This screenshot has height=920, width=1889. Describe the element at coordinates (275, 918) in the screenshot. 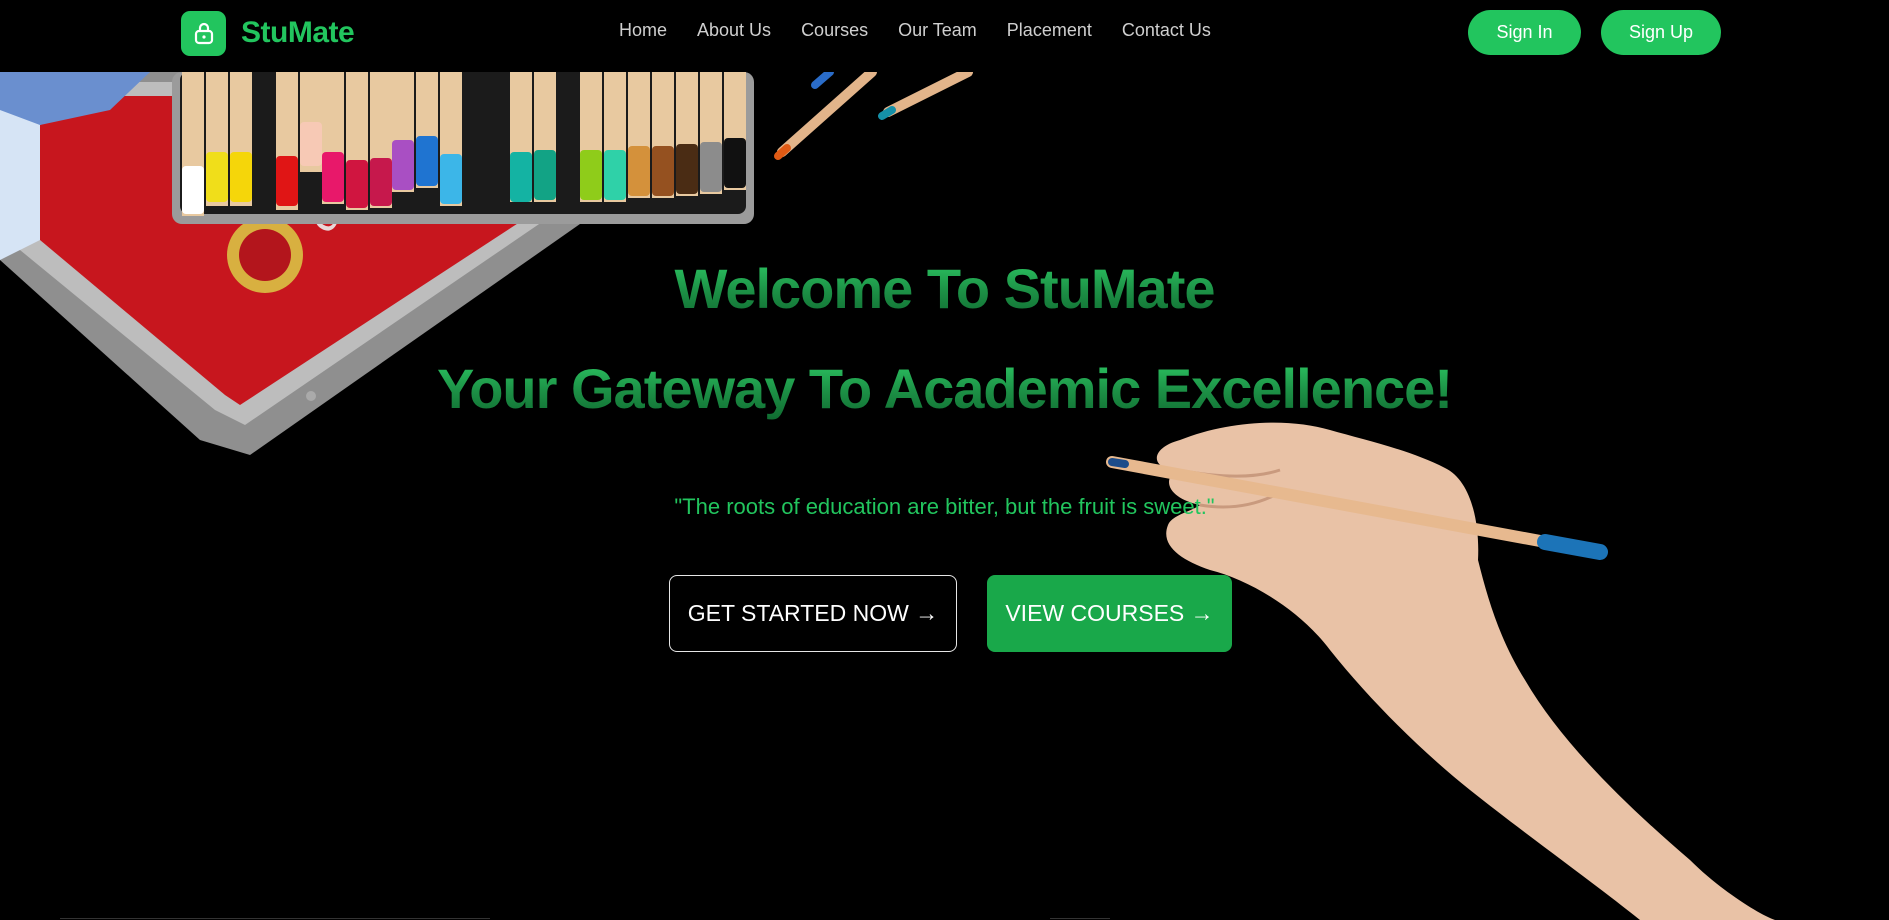

I see `divider-left` at that location.